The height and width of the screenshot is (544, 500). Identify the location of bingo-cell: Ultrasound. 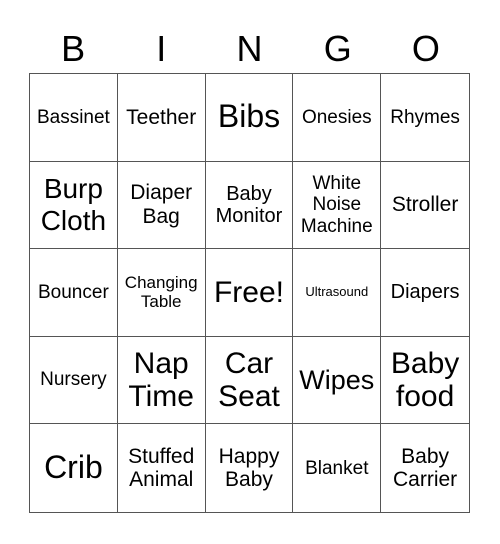
(337, 293).